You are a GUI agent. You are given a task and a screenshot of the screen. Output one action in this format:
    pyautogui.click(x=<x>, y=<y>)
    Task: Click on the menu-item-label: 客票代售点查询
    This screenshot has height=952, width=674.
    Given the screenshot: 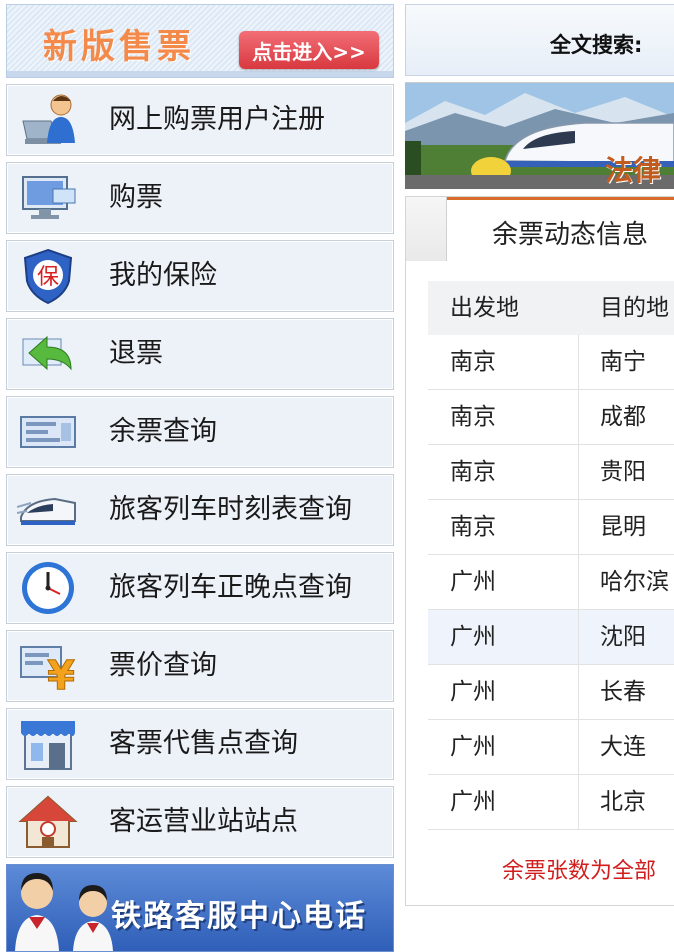 What is the action you would take?
    pyautogui.click(x=203, y=743)
    